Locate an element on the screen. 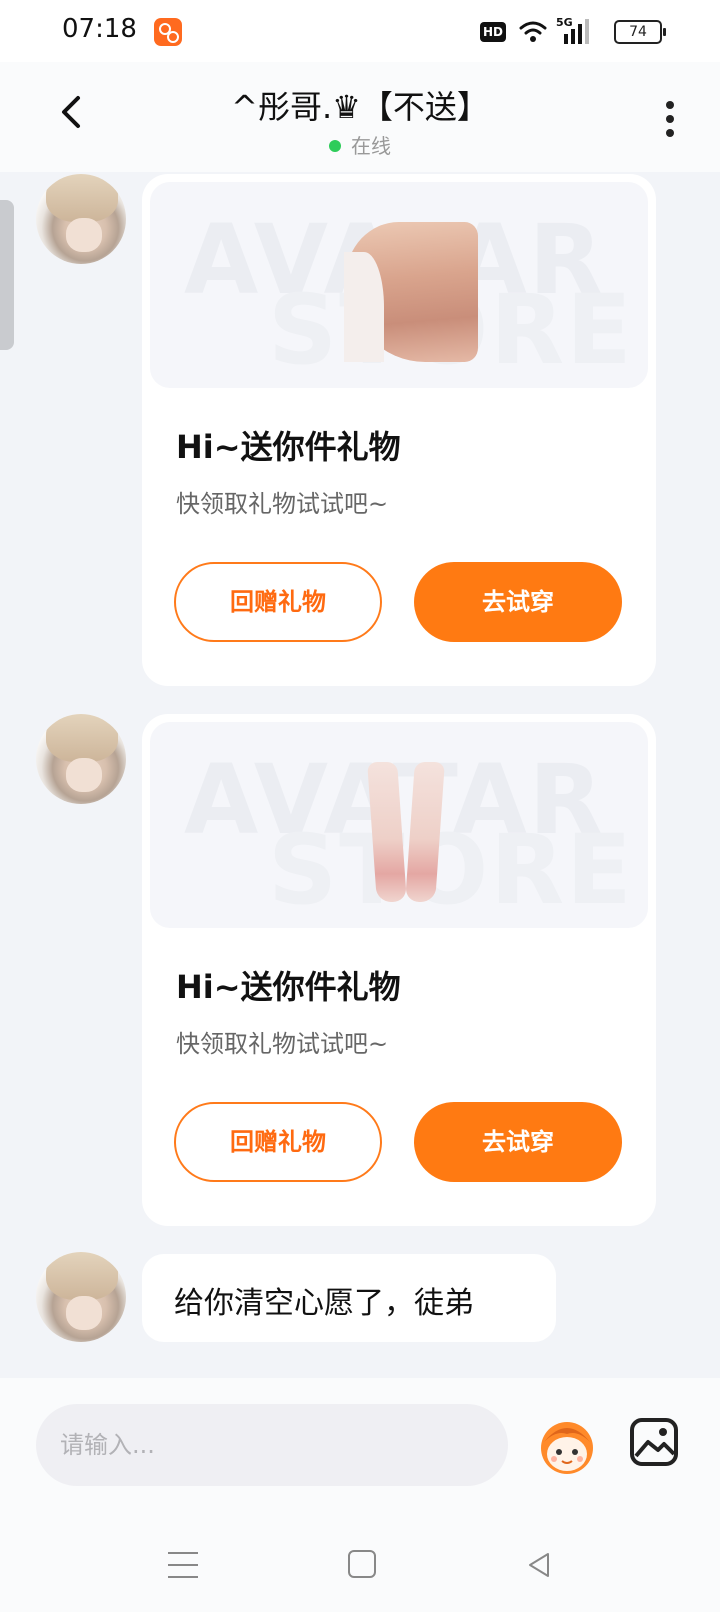 This screenshot has height=1612, width=720. status-bar: 07:18 HD 5G 74 is located at coordinates (360, 31).